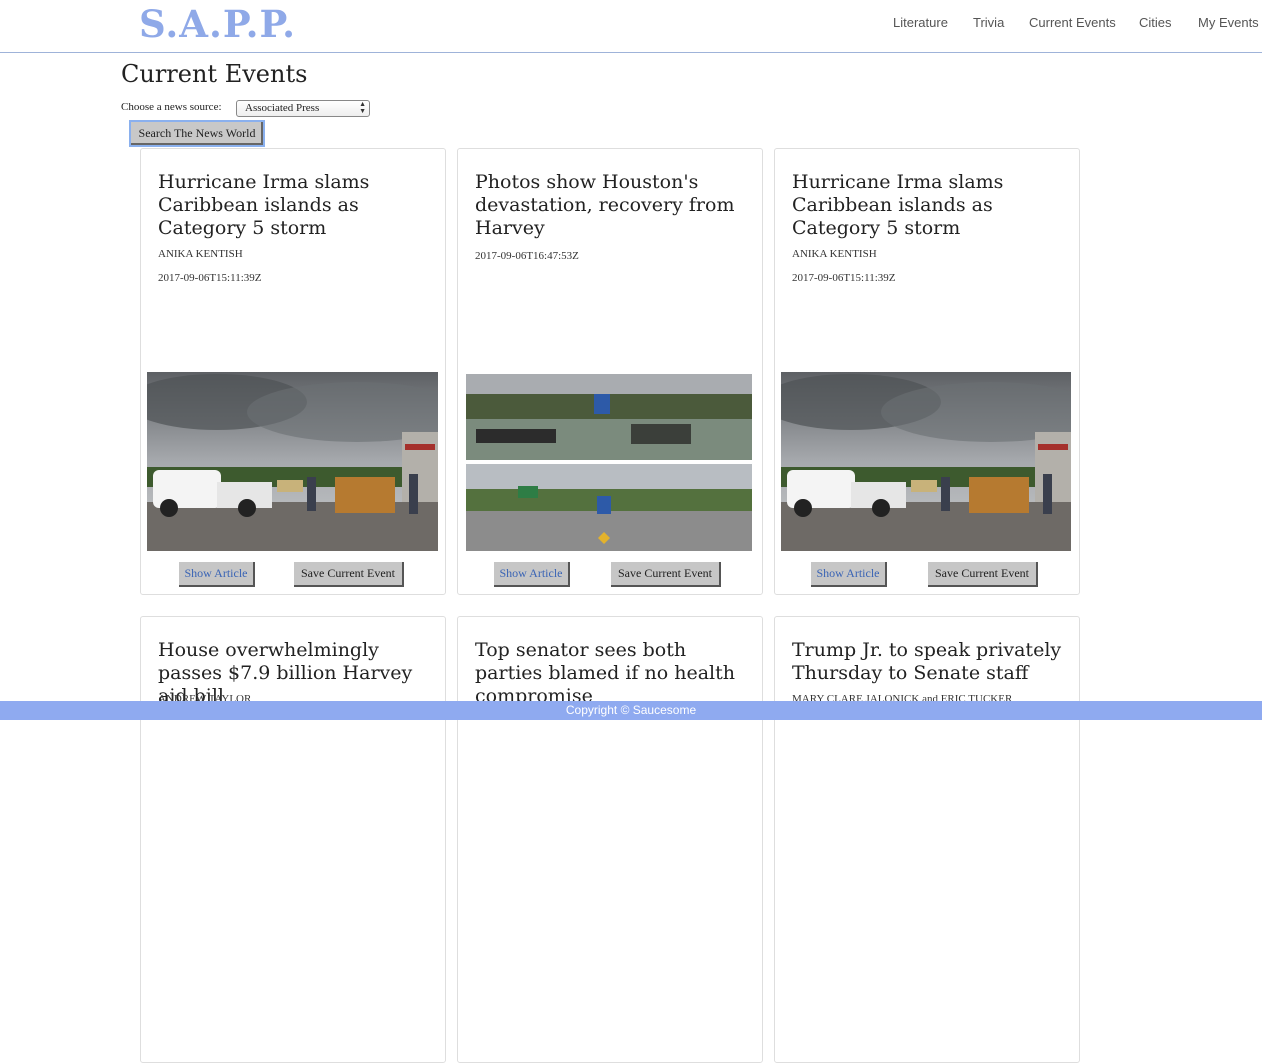 Image resolution: width=1262 pixels, height=1063 pixels. I want to click on search-news-button: Search The News World, so click(197, 133).